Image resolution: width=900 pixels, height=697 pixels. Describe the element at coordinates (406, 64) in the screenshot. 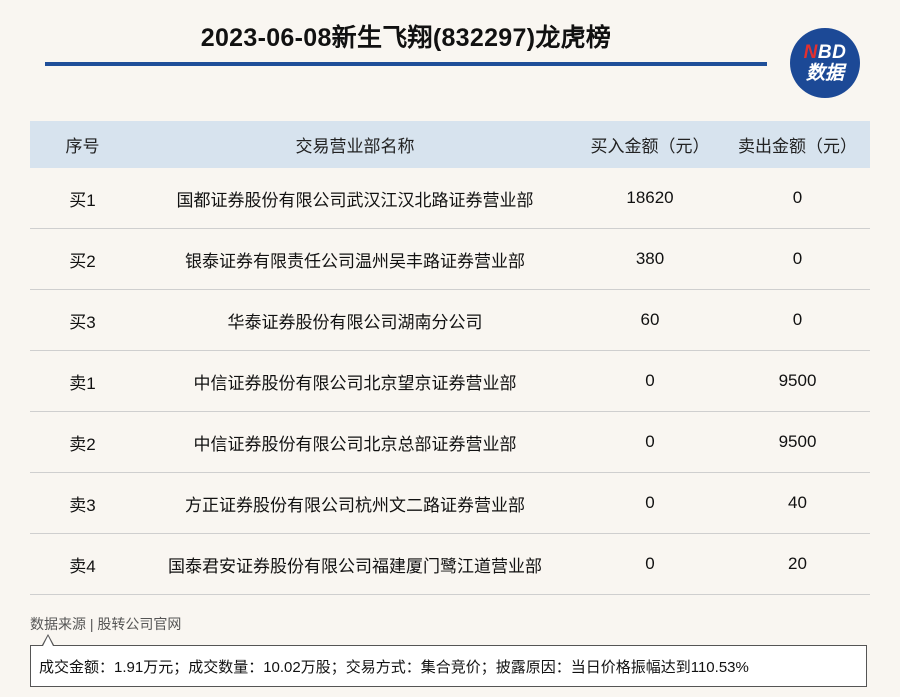

I see `title-underline` at that location.